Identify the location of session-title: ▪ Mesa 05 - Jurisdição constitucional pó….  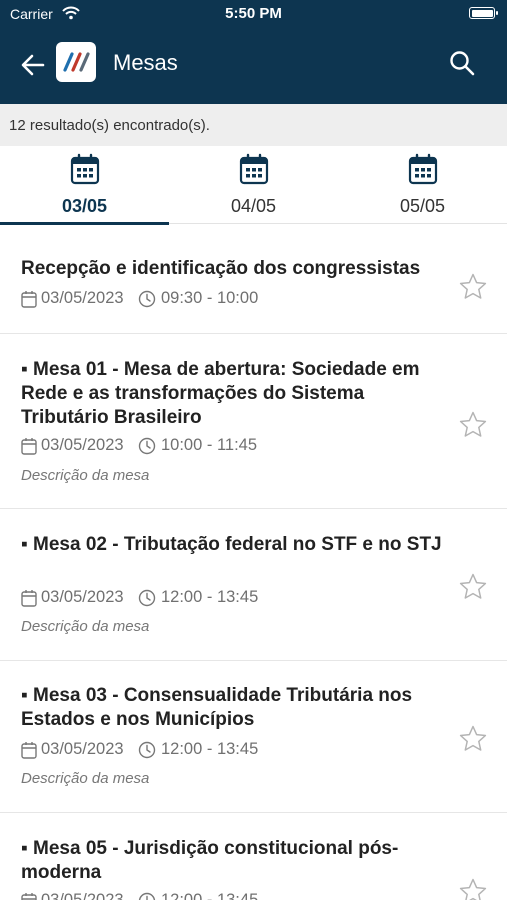
(210, 860).